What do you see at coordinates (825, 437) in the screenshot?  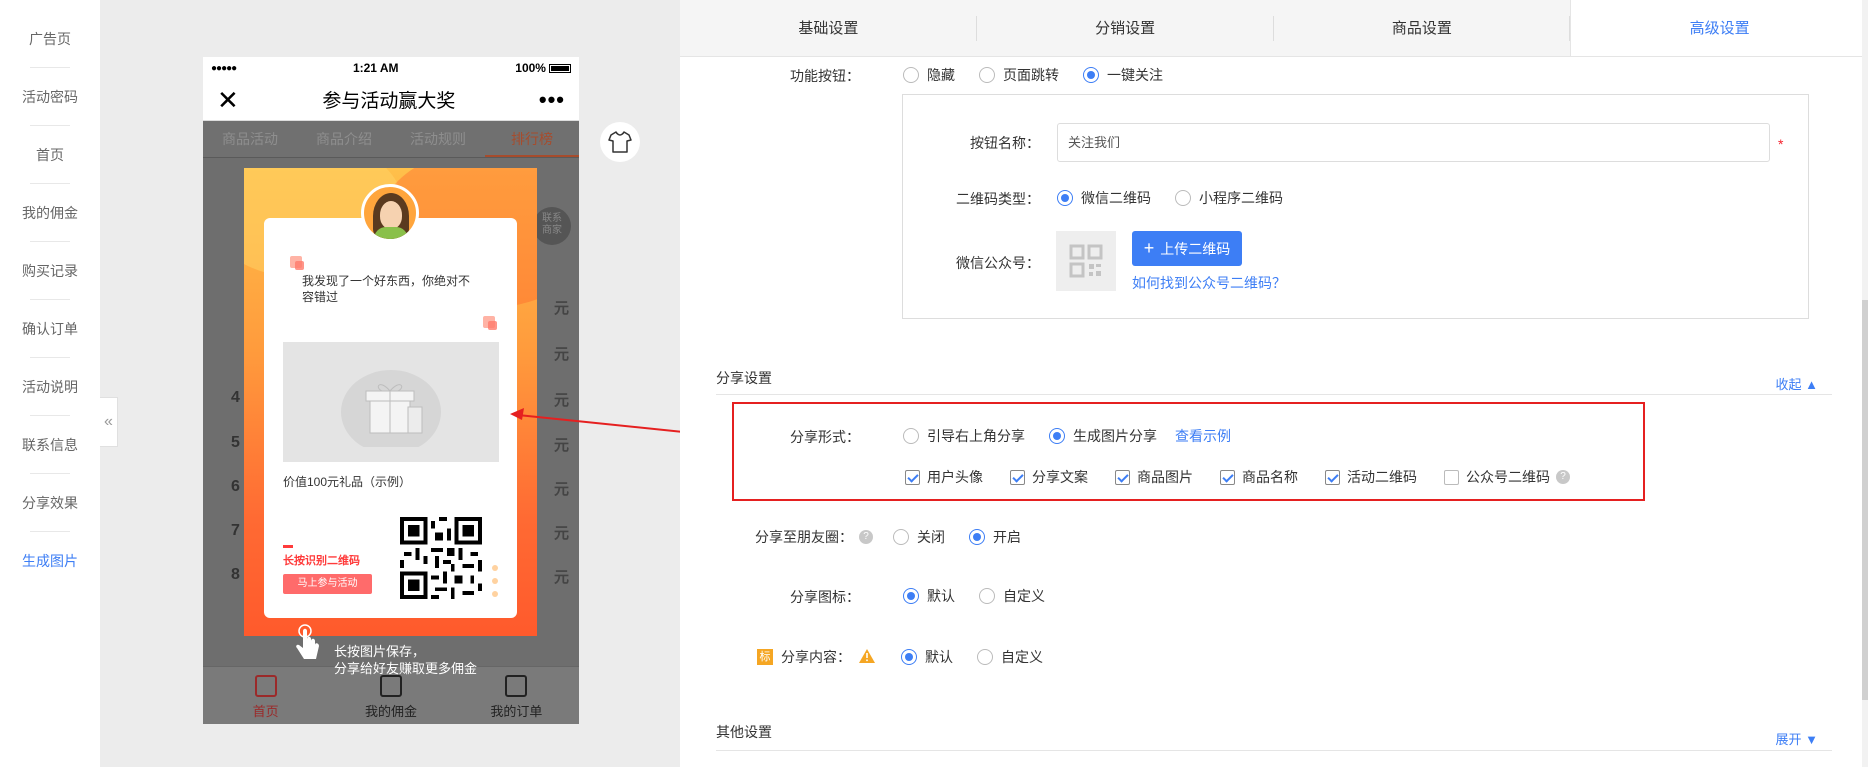 I see `share-form-label: 分享形式：` at bounding box center [825, 437].